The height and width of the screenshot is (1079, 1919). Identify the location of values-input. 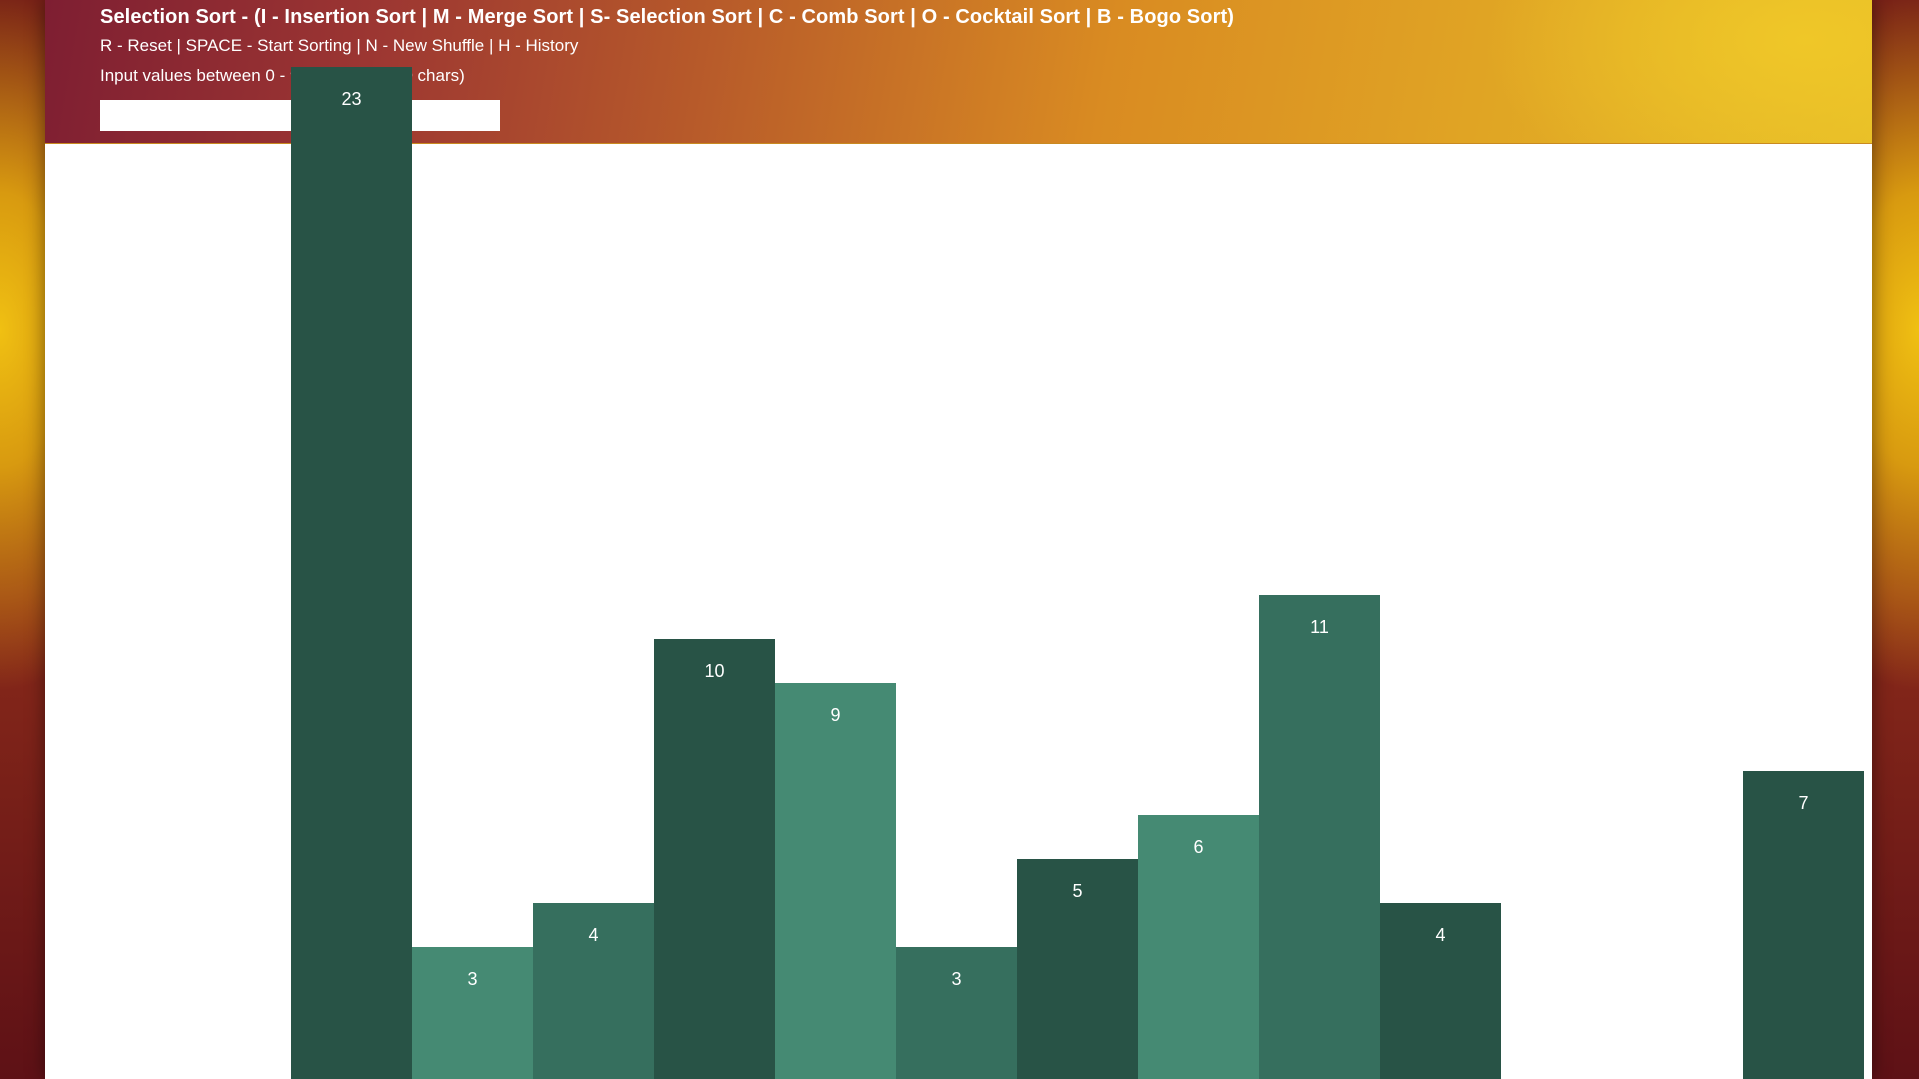
(300, 115).